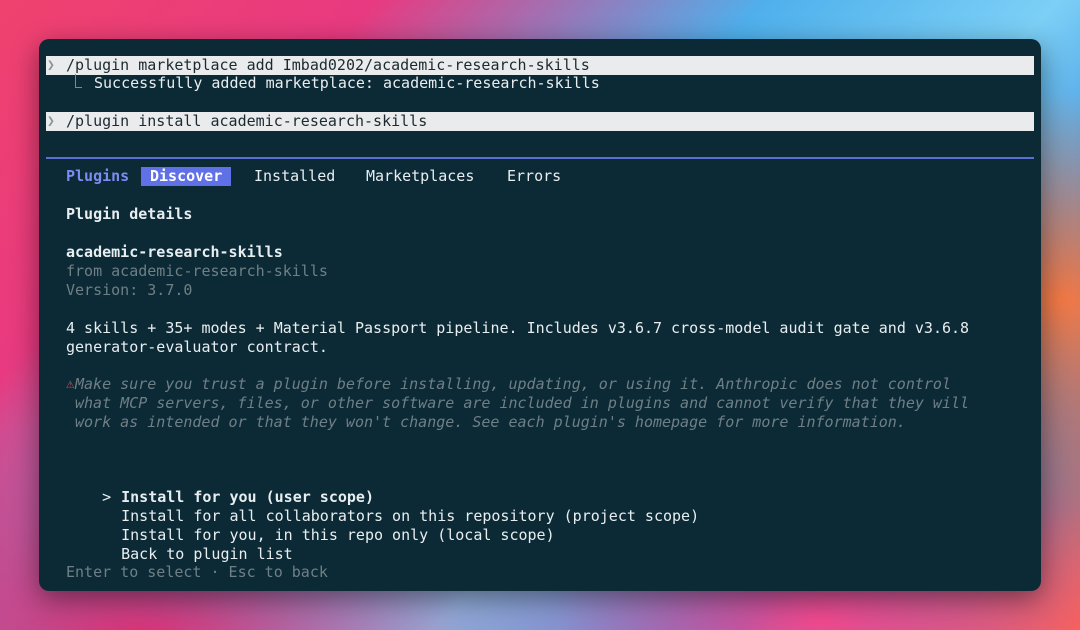 The image size is (1080, 630). What do you see at coordinates (207, 554) in the screenshot?
I see `option-label: Back to plugin list` at bounding box center [207, 554].